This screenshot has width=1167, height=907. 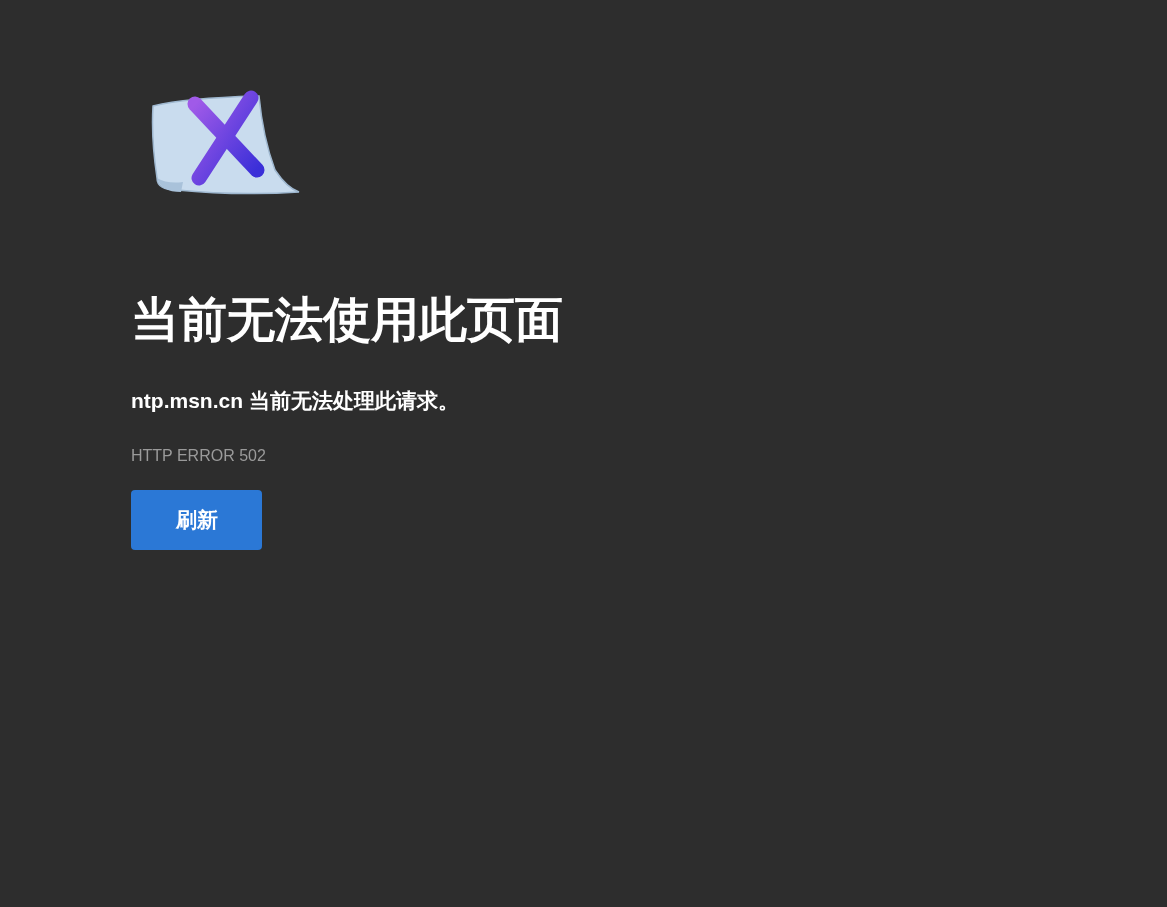 I want to click on page-title: 当前无法使用此页面, so click(x=347, y=320).